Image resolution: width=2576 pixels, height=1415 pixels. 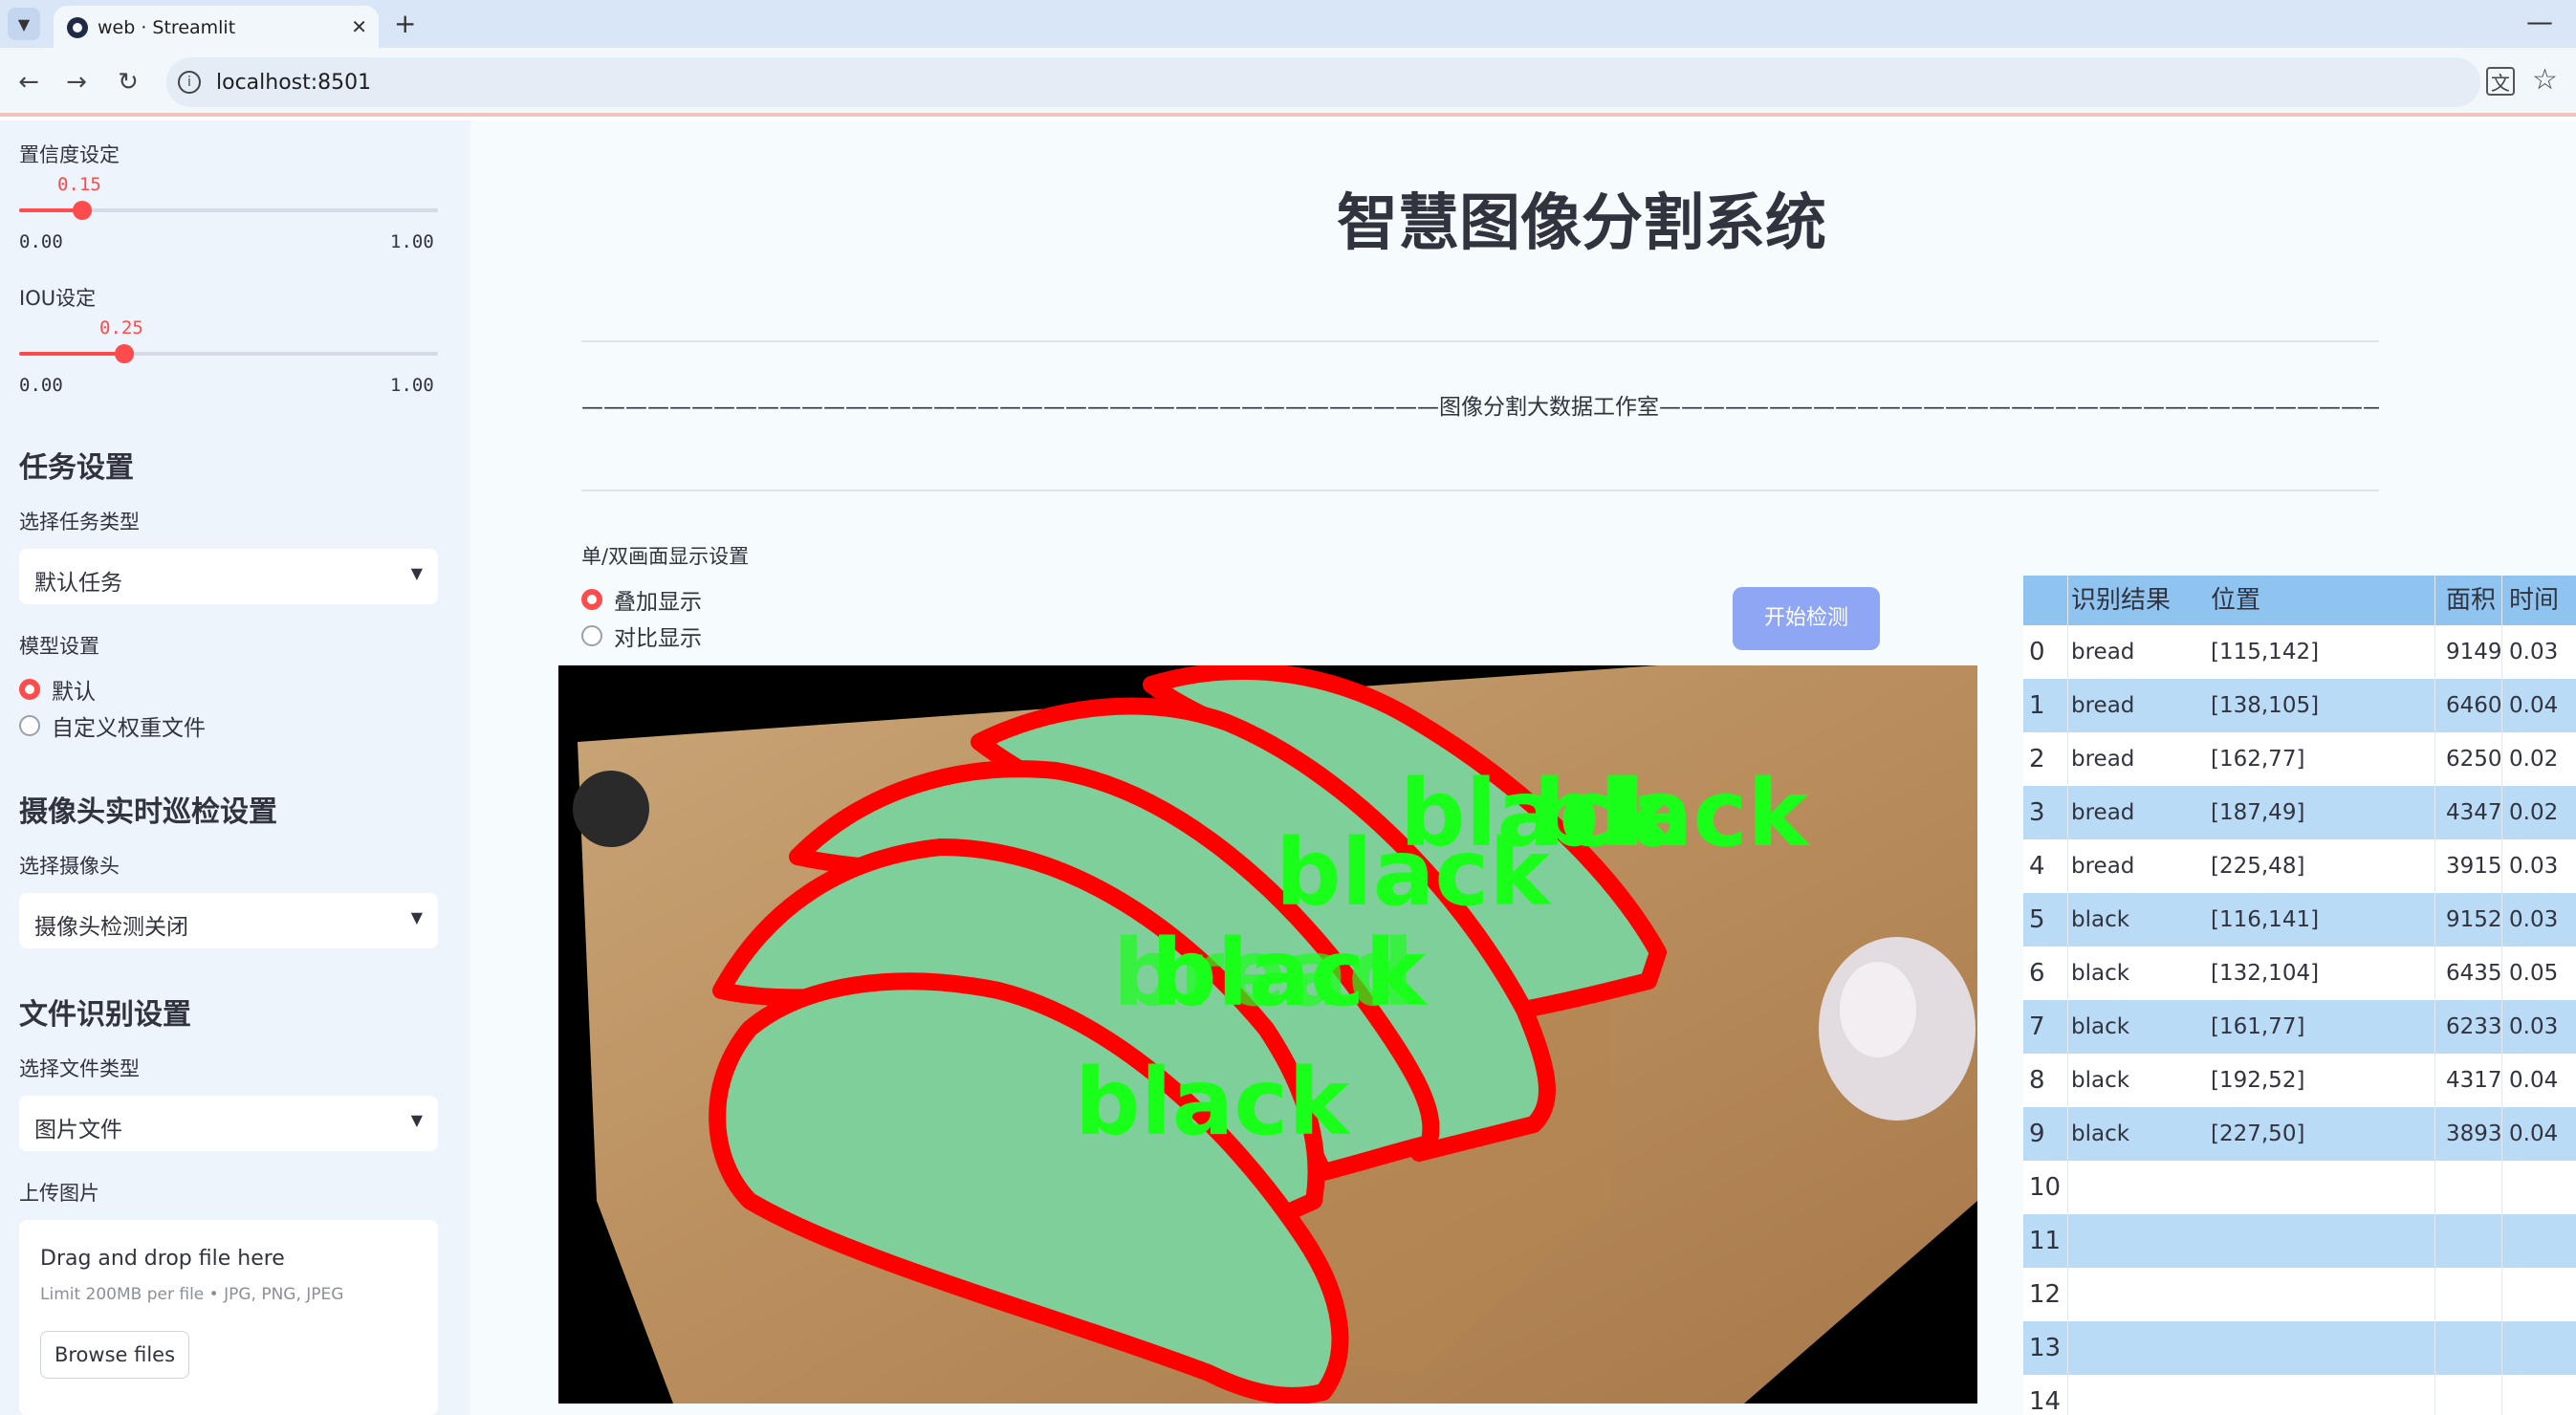 What do you see at coordinates (82, 211) in the screenshot?
I see `confidence-slider-thumb` at bounding box center [82, 211].